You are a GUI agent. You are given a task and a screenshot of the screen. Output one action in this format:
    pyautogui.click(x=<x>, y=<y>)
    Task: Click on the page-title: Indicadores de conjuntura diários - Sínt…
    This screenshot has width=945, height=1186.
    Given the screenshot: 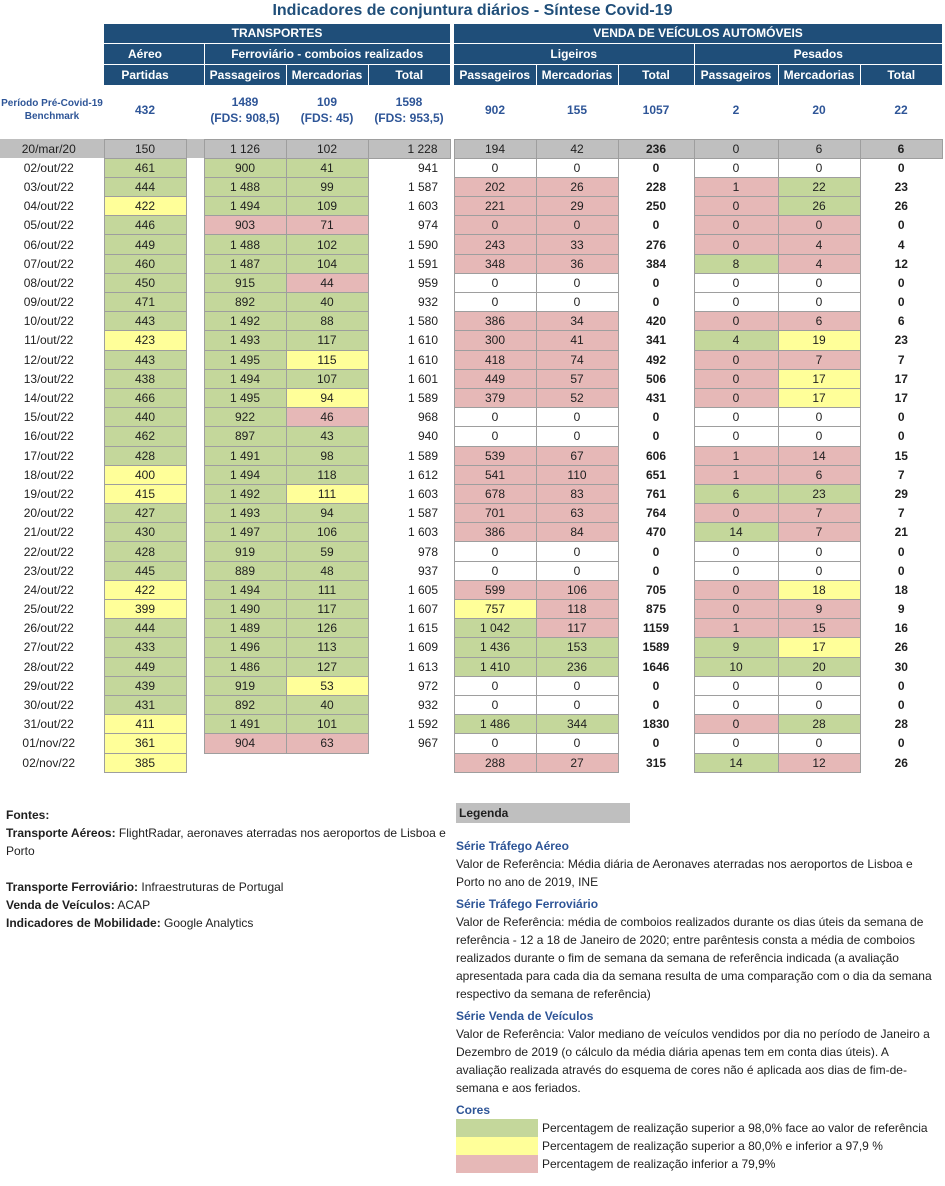 What is the action you would take?
    pyautogui.click(x=472, y=10)
    